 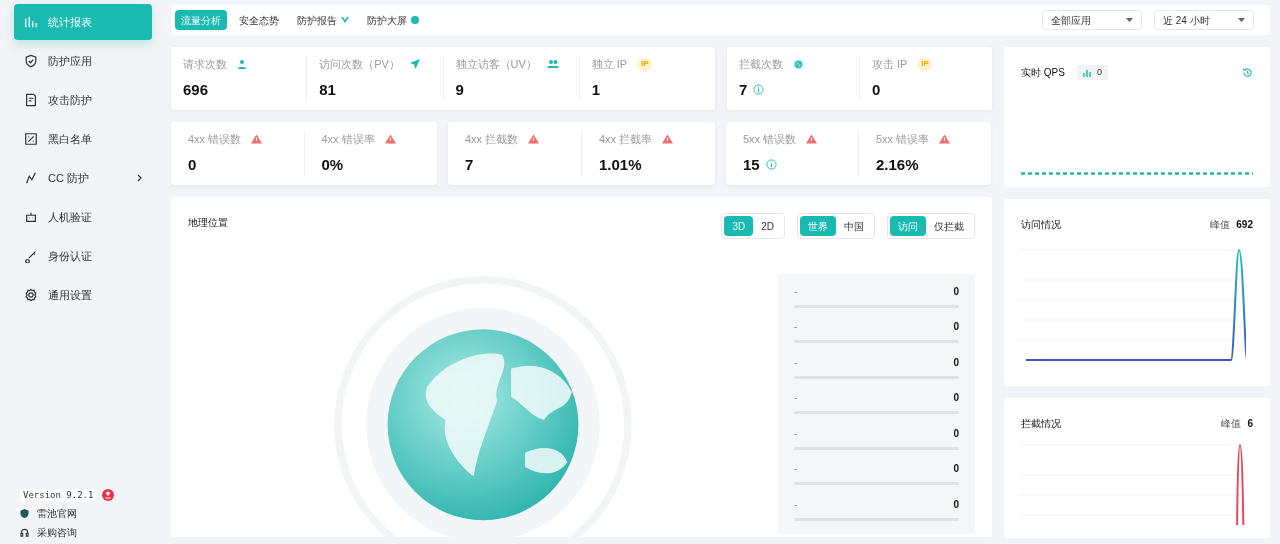 I want to click on sidebar-item: 通用设置, so click(x=83, y=295).